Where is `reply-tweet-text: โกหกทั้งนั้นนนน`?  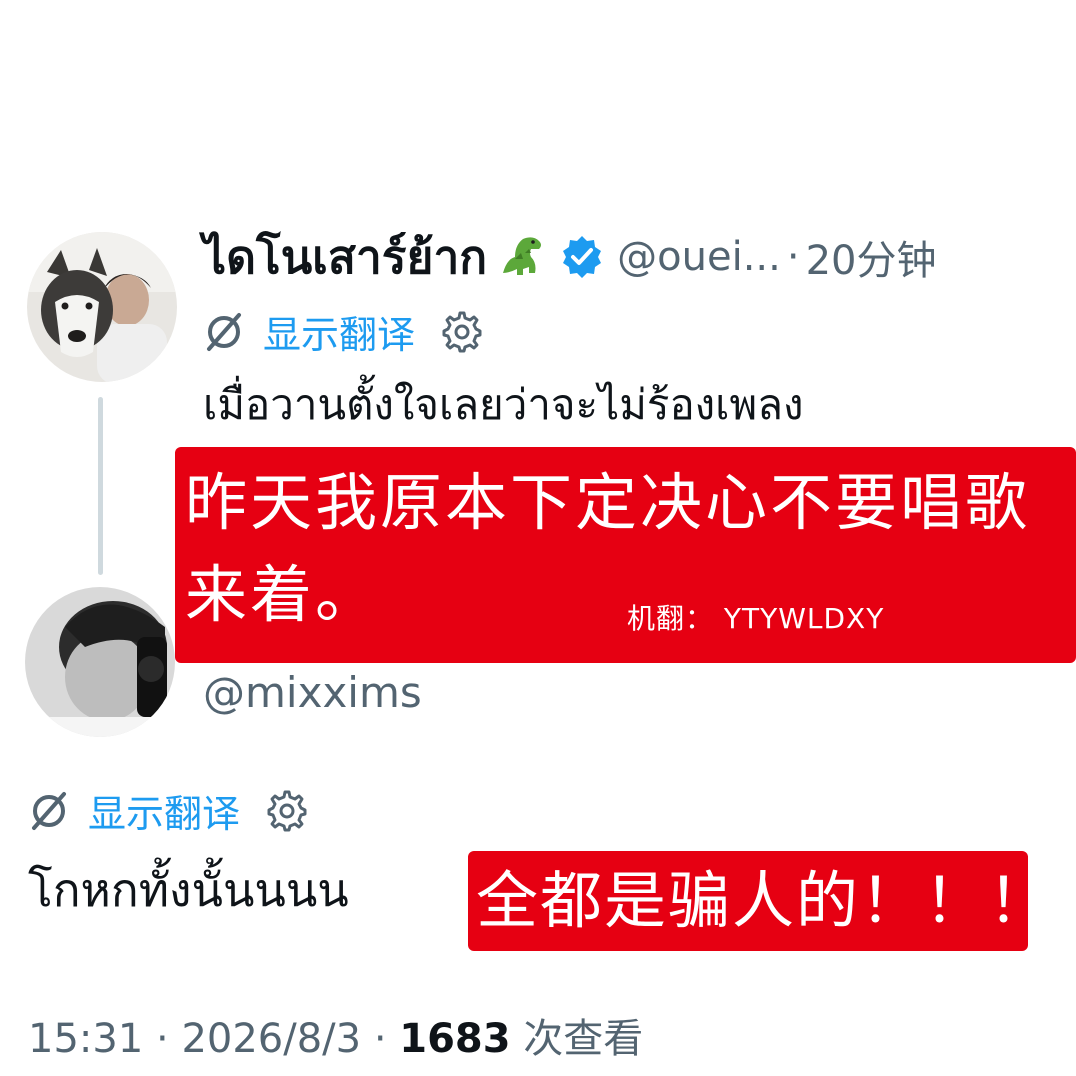 reply-tweet-text: โกหกทั้งนั้นนนน is located at coordinates (188, 890).